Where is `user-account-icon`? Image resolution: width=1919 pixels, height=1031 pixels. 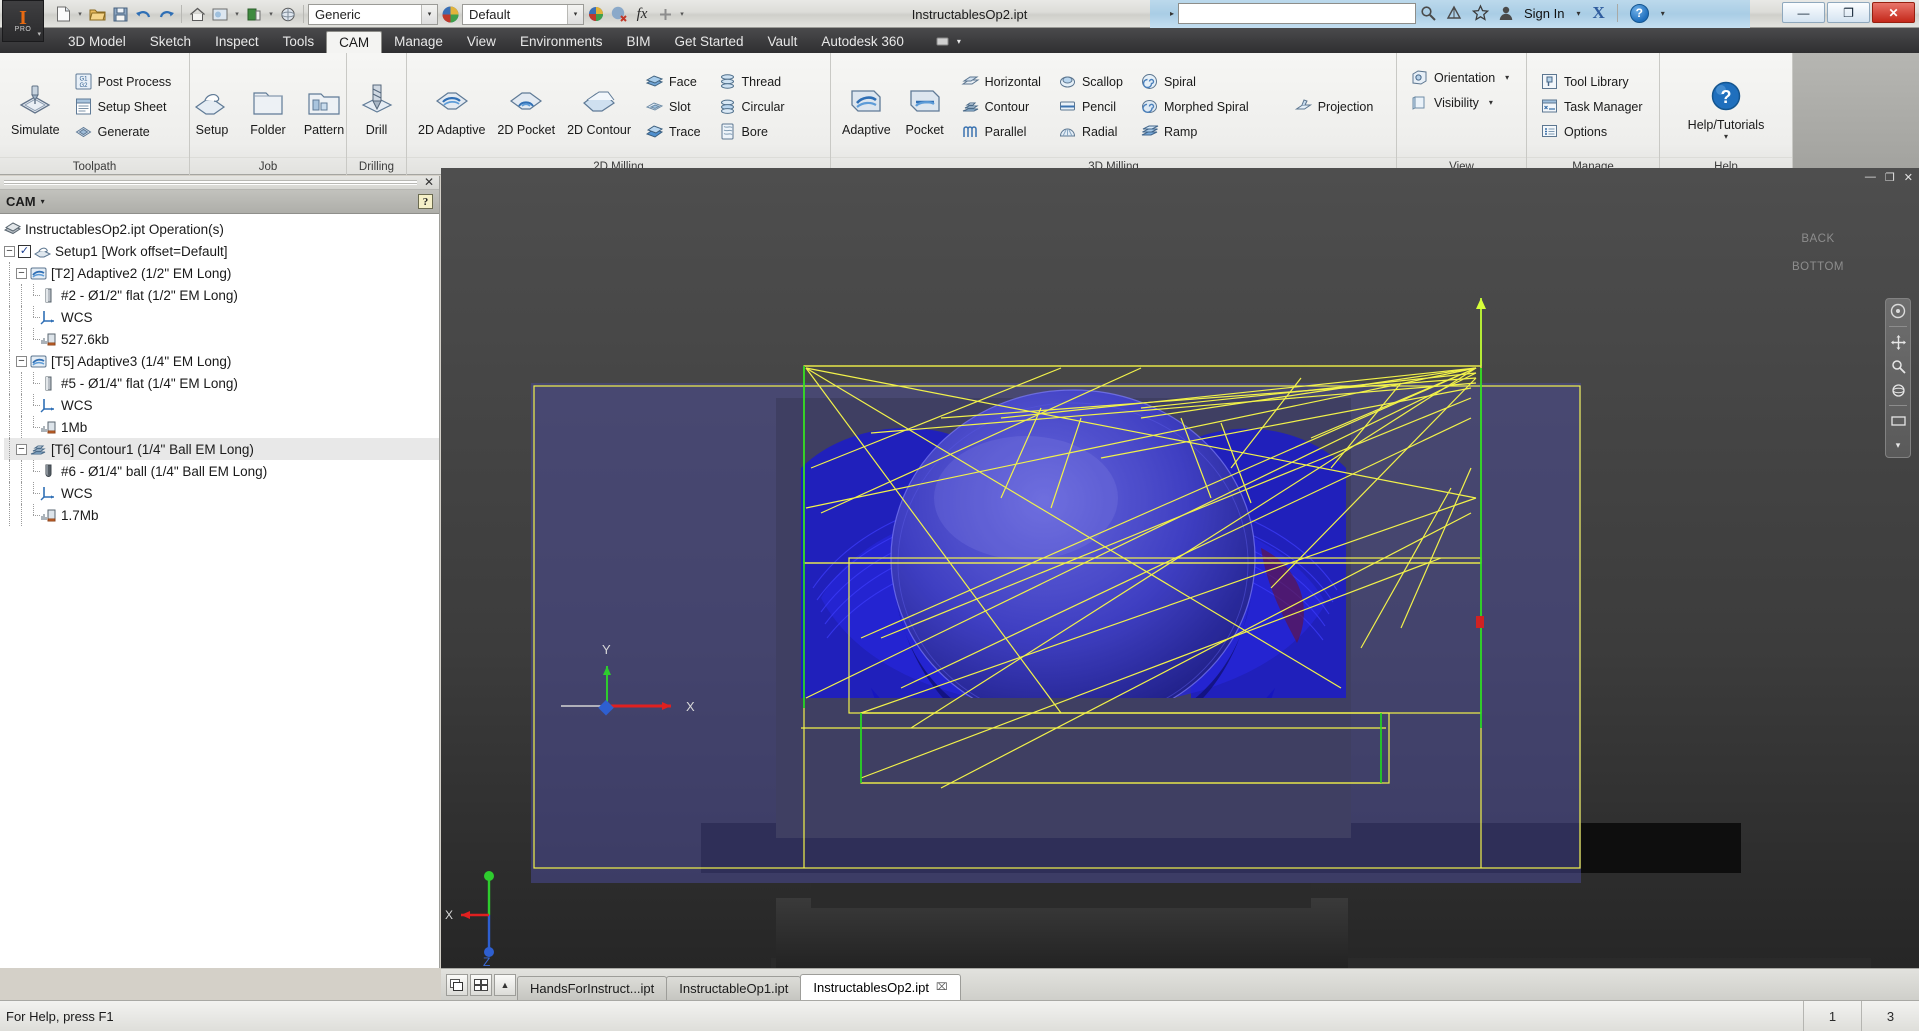
user-account-icon is located at coordinates (1506, 13).